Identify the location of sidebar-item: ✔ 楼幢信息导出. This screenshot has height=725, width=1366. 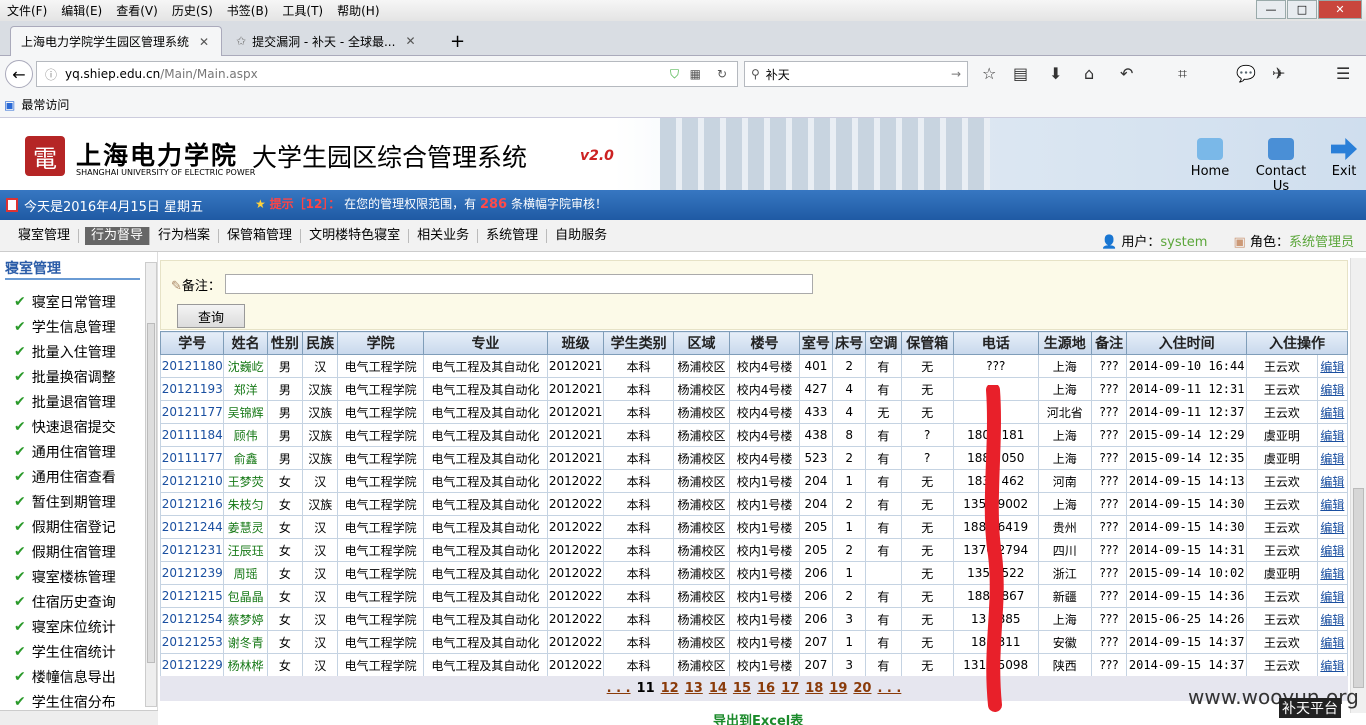
(65, 676).